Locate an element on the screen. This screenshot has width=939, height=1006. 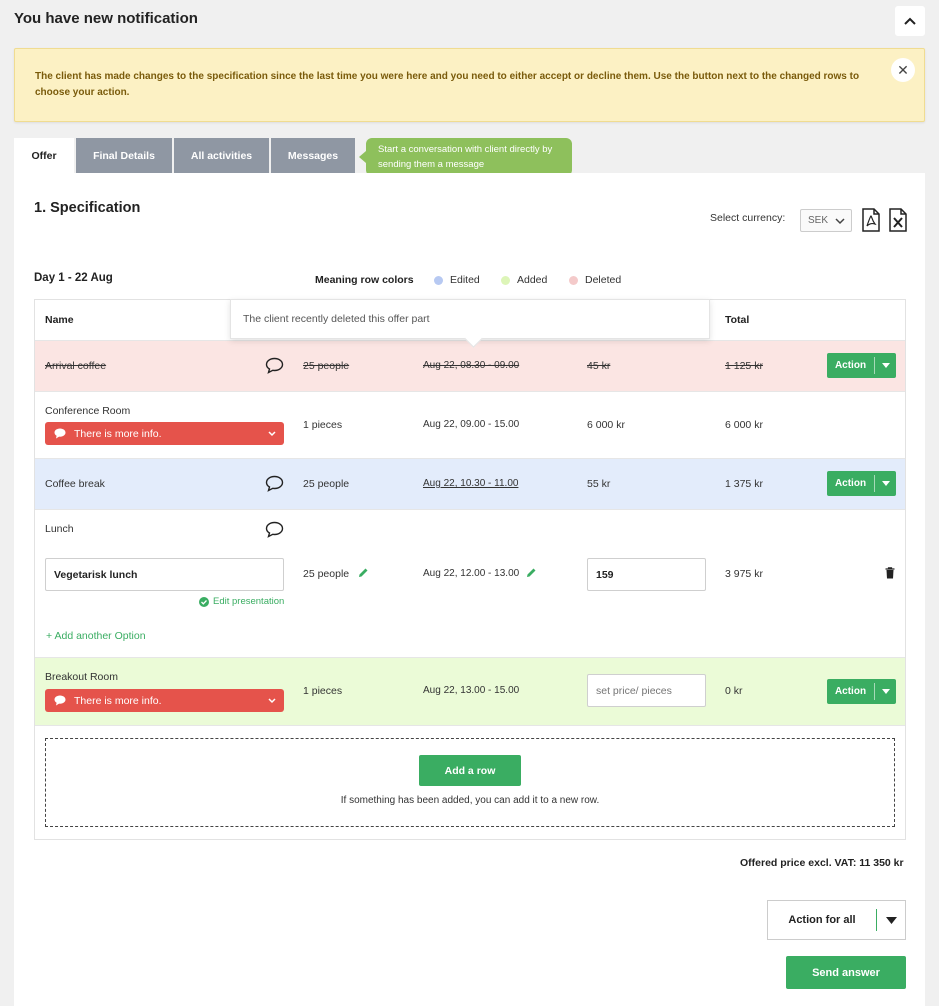
row-time: Aug 22, 12.00 - 13.00 is located at coordinates (471, 573).